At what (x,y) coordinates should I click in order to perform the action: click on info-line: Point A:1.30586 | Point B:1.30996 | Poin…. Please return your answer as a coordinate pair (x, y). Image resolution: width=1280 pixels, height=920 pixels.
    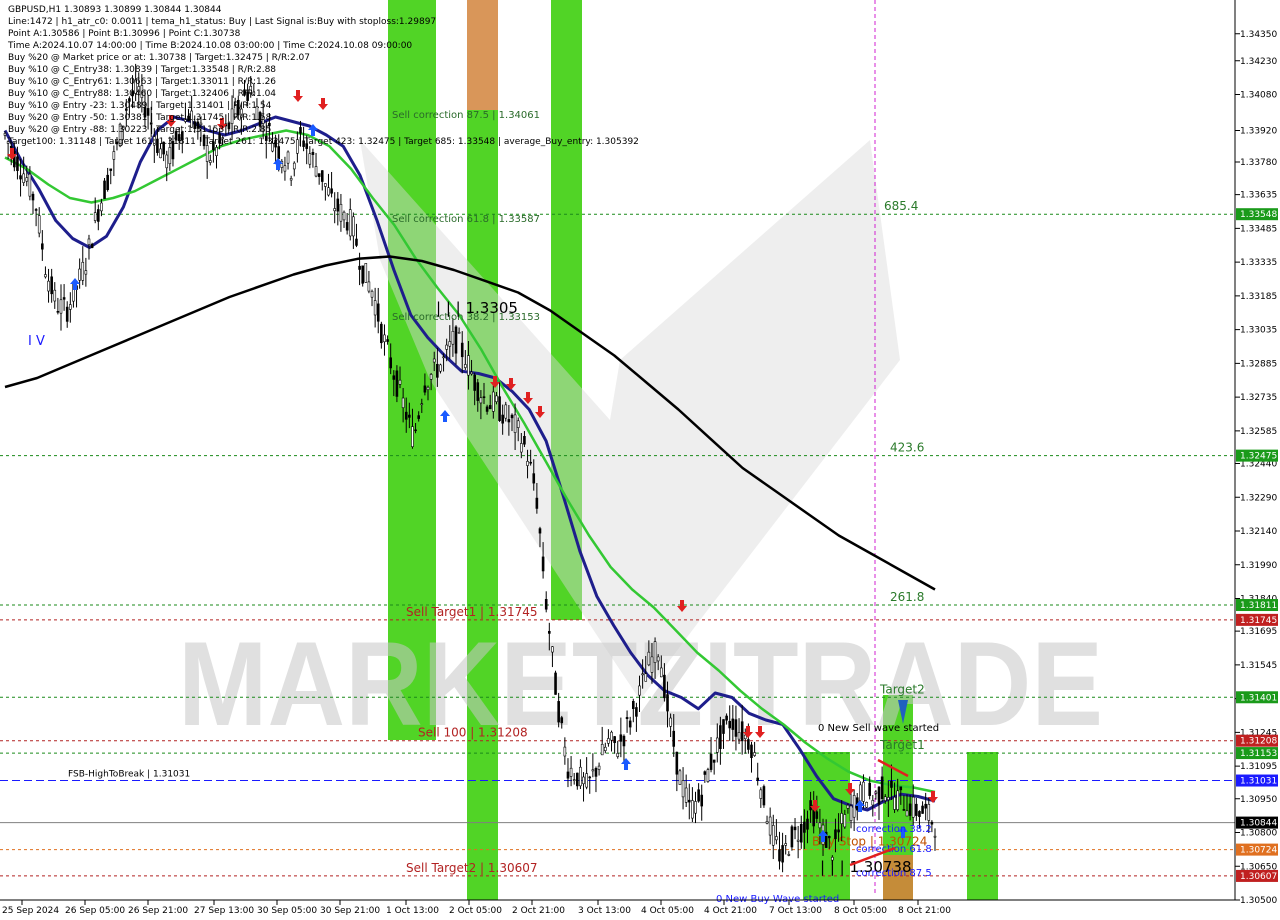
    Looking at the image, I should click on (124, 34).